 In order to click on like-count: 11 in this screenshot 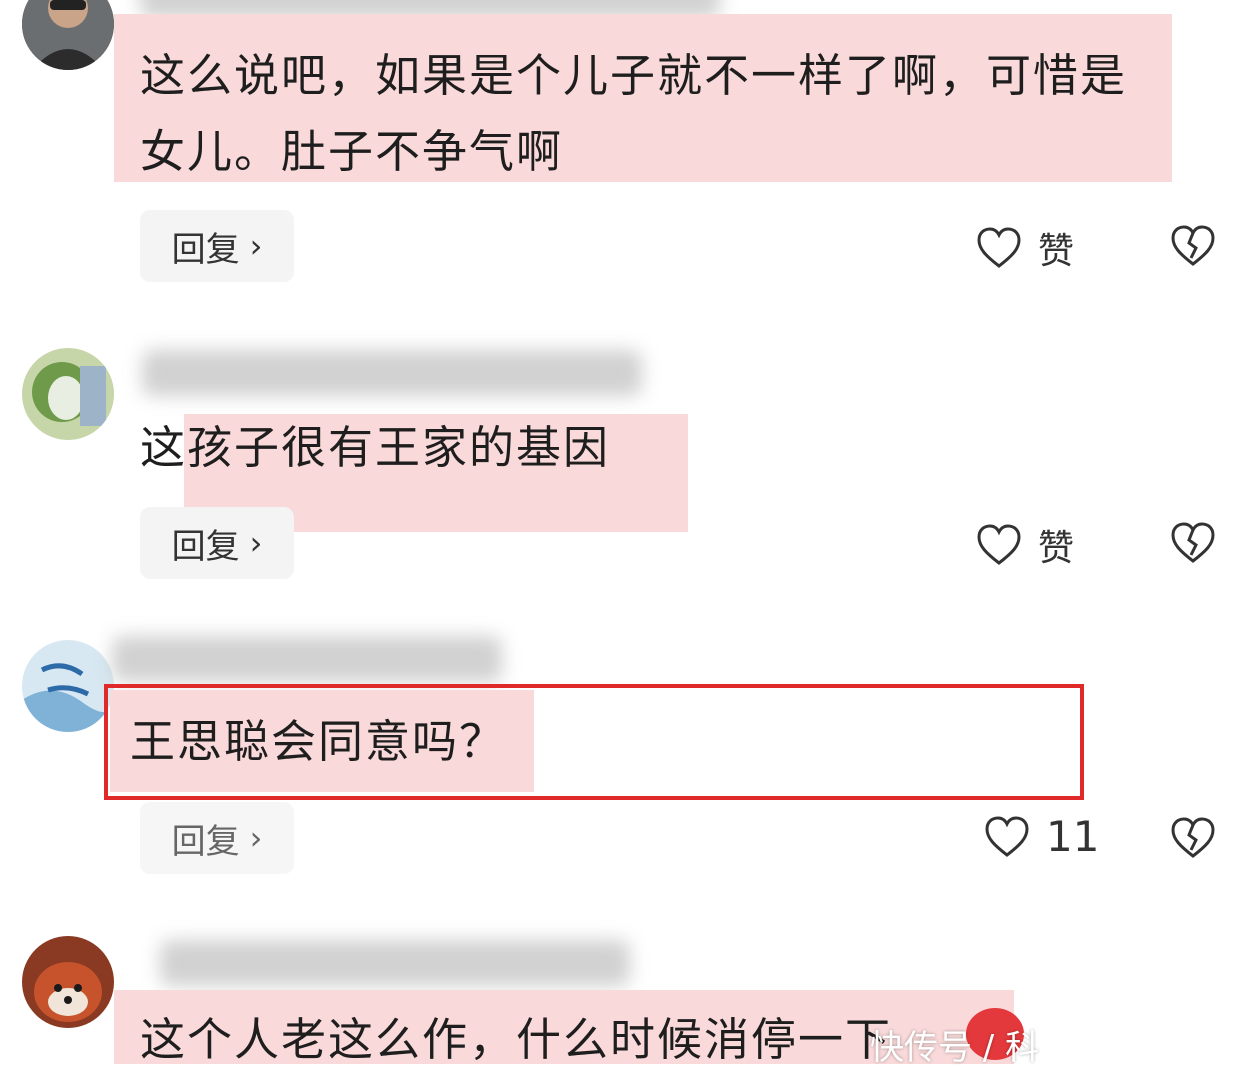, I will do `click(1073, 836)`.